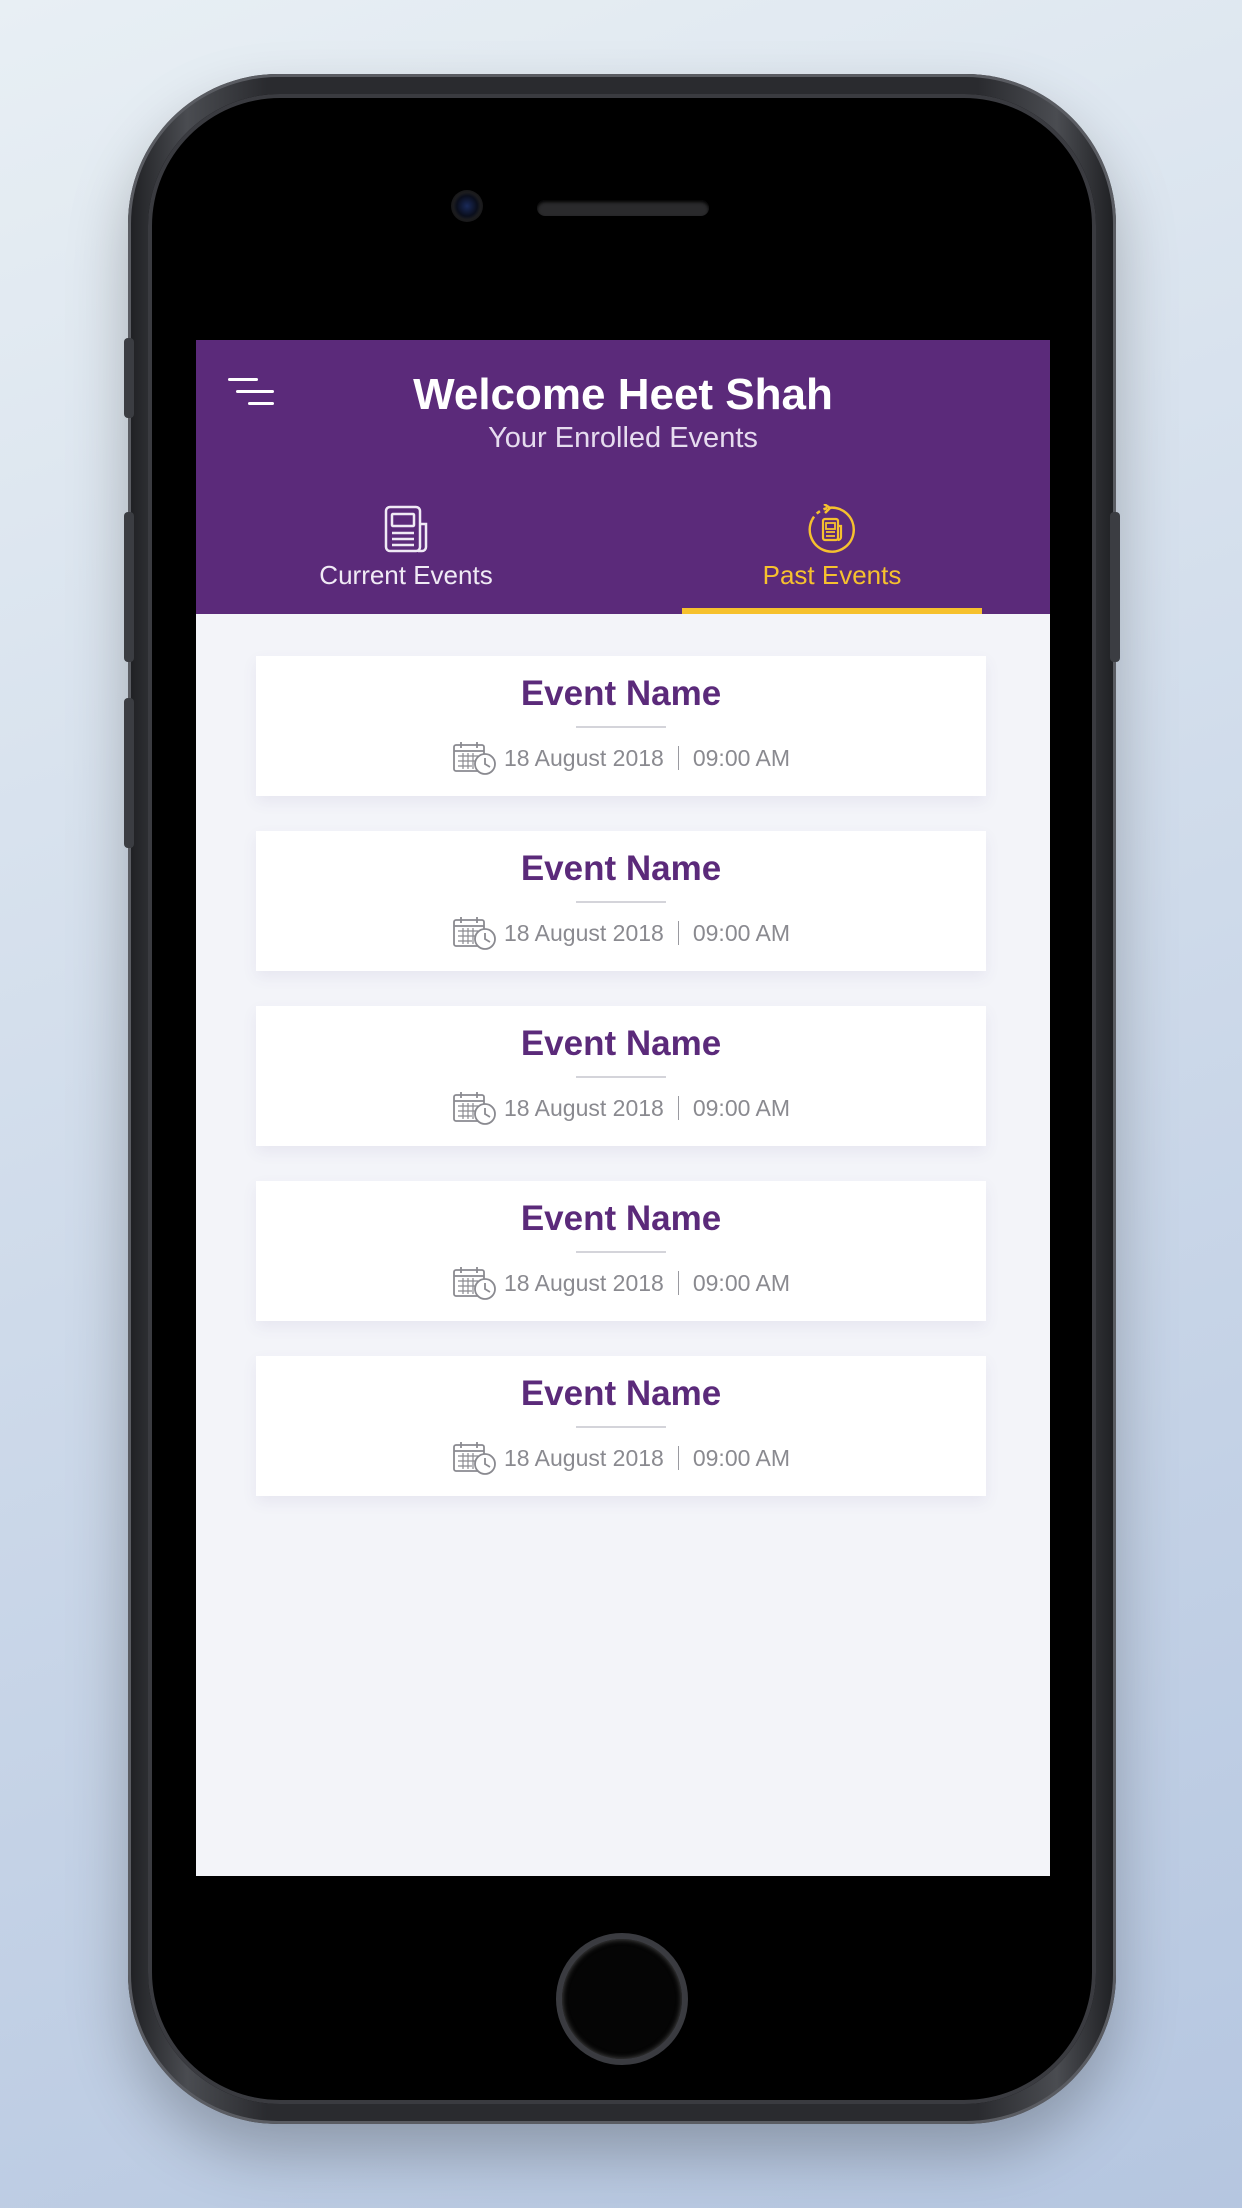 The image size is (1242, 2208). What do you see at coordinates (467, 206) in the screenshot?
I see `front-camera` at bounding box center [467, 206].